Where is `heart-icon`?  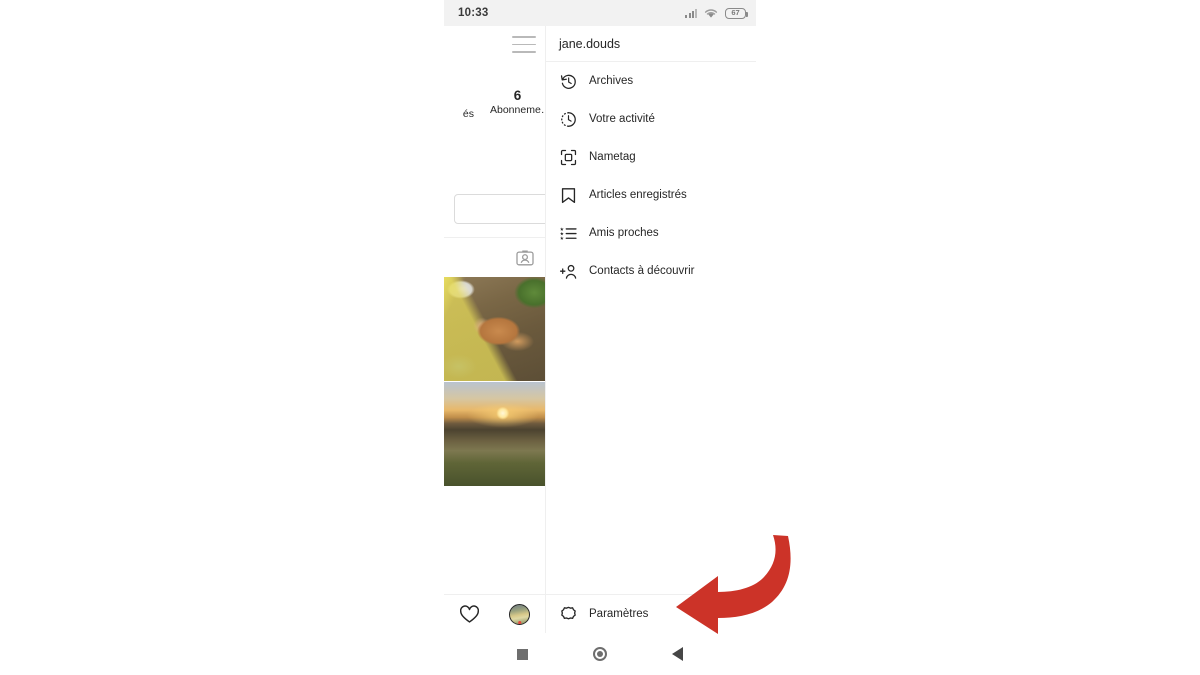 heart-icon is located at coordinates (469, 614).